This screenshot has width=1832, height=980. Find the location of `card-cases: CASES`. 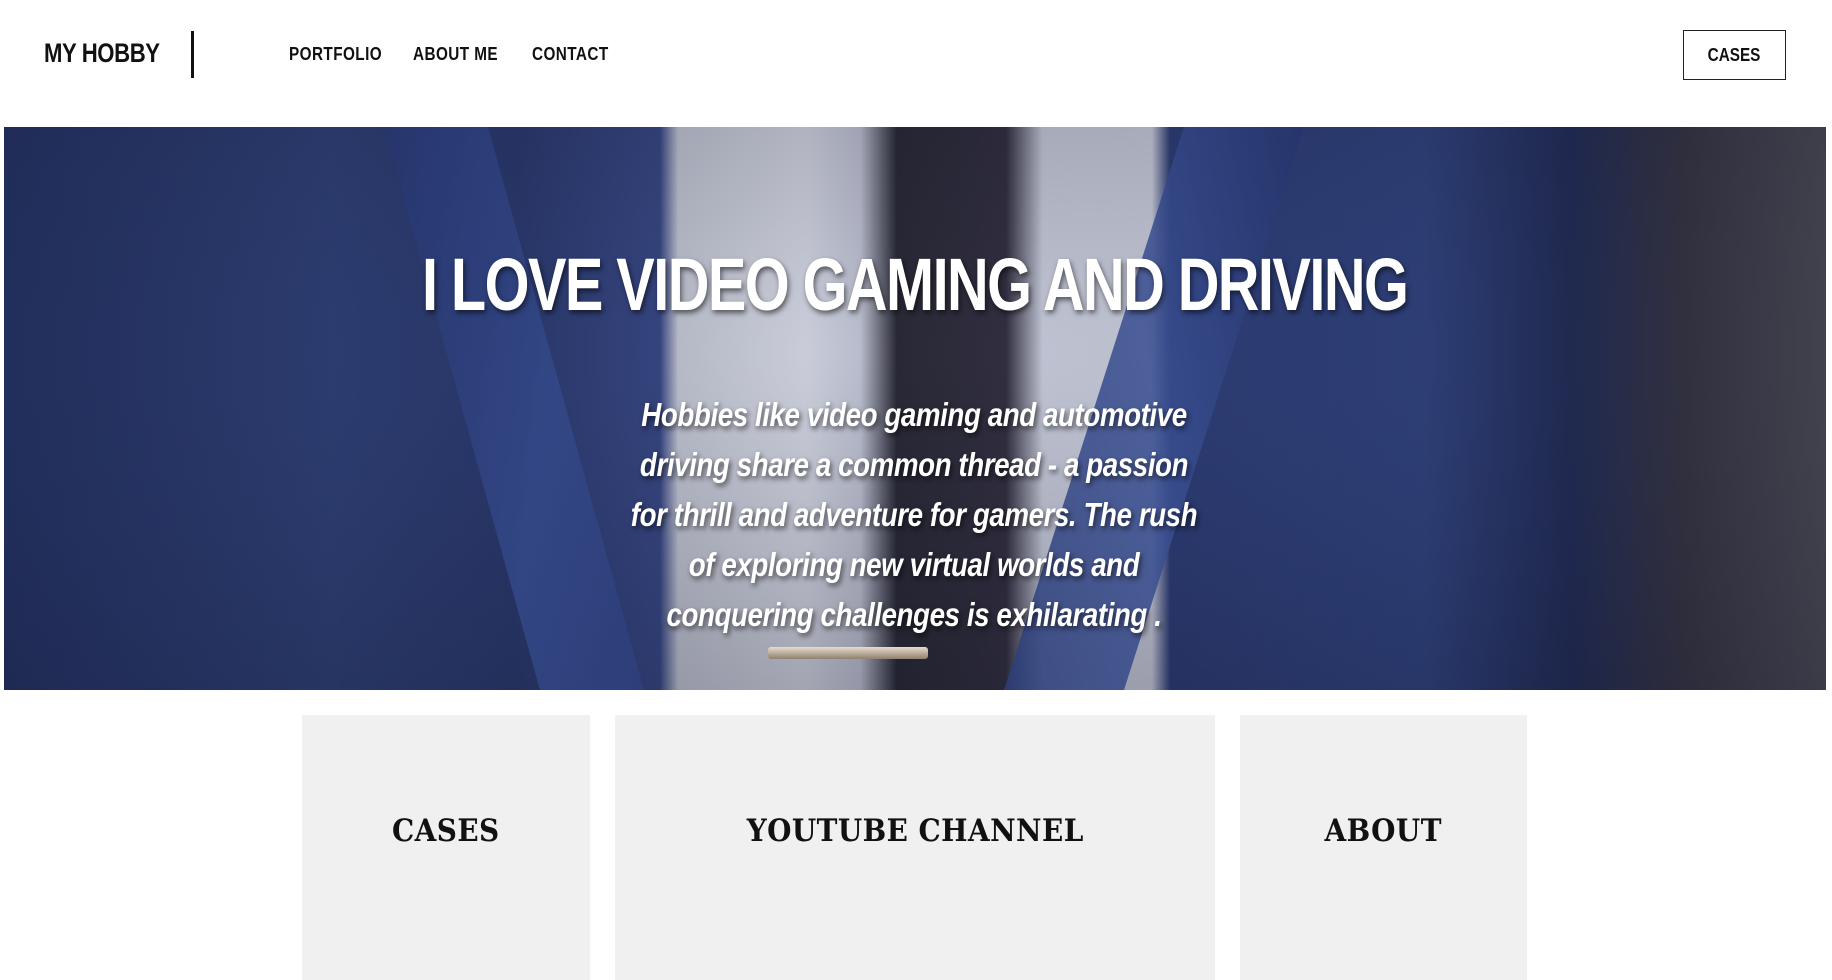

card-cases: CASES is located at coordinates (446, 847).